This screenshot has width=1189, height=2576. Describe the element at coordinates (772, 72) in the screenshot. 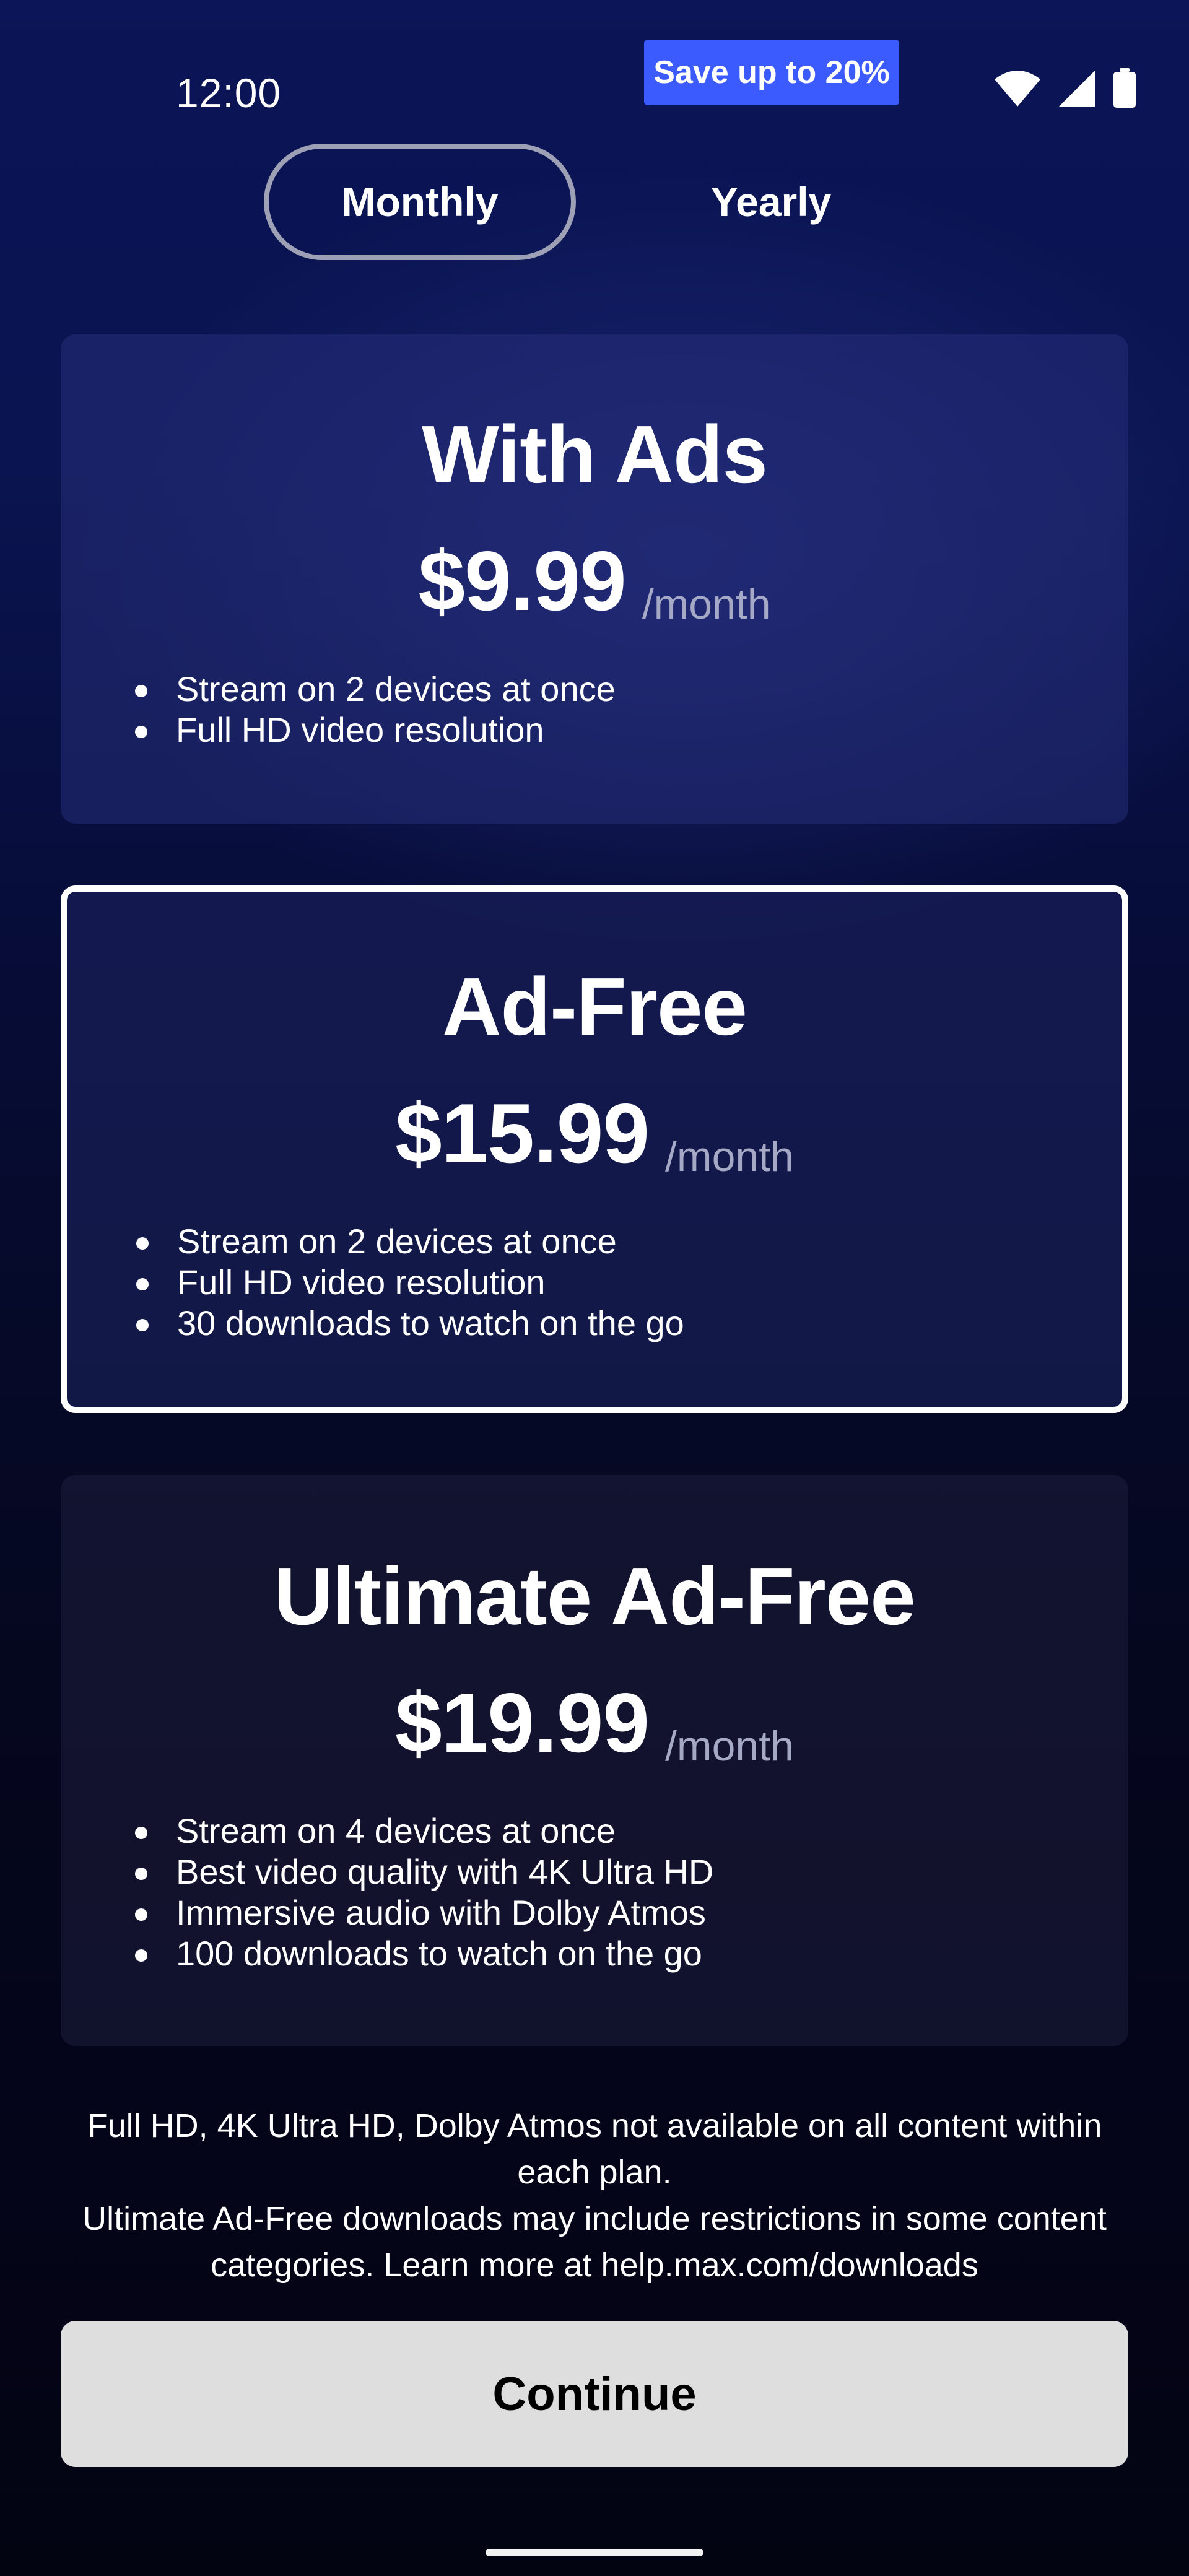

I see `promo-badge: Save up to 20%` at that location.